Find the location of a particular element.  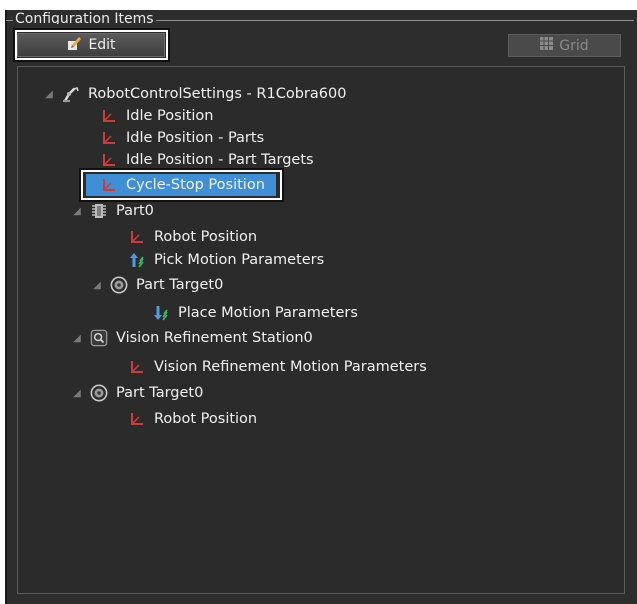

tree-node-label: Place Motion Parameters is located at coordinates (268, 313).